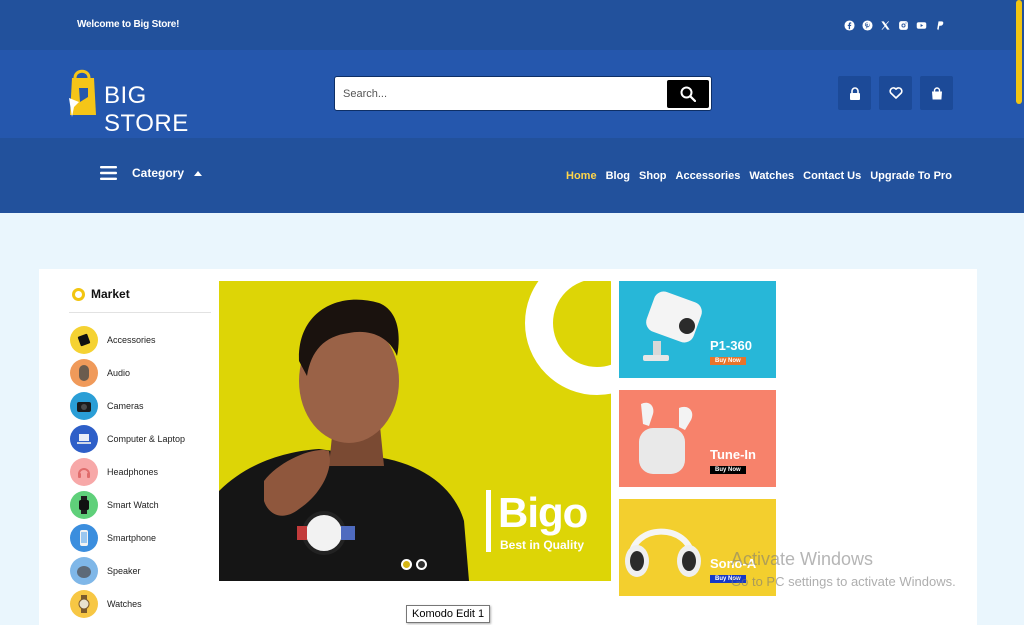  I want to click on hero-subtitle: Best in Quality, so click(542, 545).